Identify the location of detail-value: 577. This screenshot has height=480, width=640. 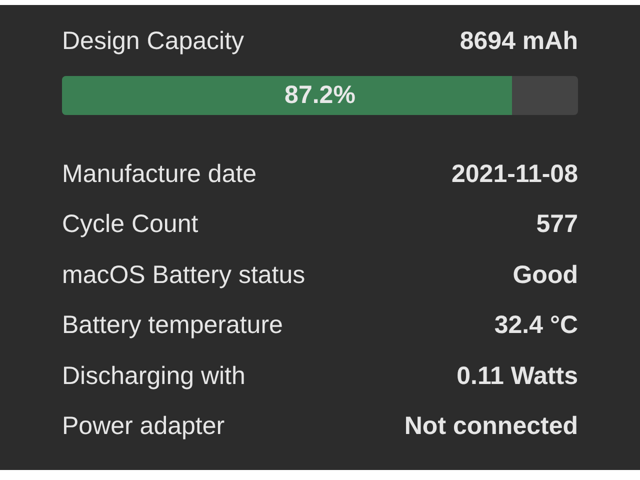
(557, 225).